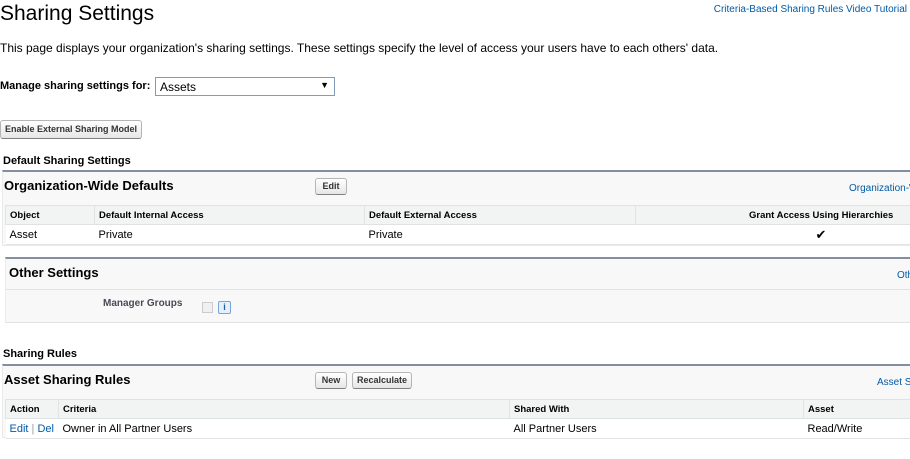 The height and width of the screenshot is (459, 910). Describe the element at coordinates (75, 86) in the screenshot. I see `manage-sharing-label: Manage sharing settings for:` at that location.